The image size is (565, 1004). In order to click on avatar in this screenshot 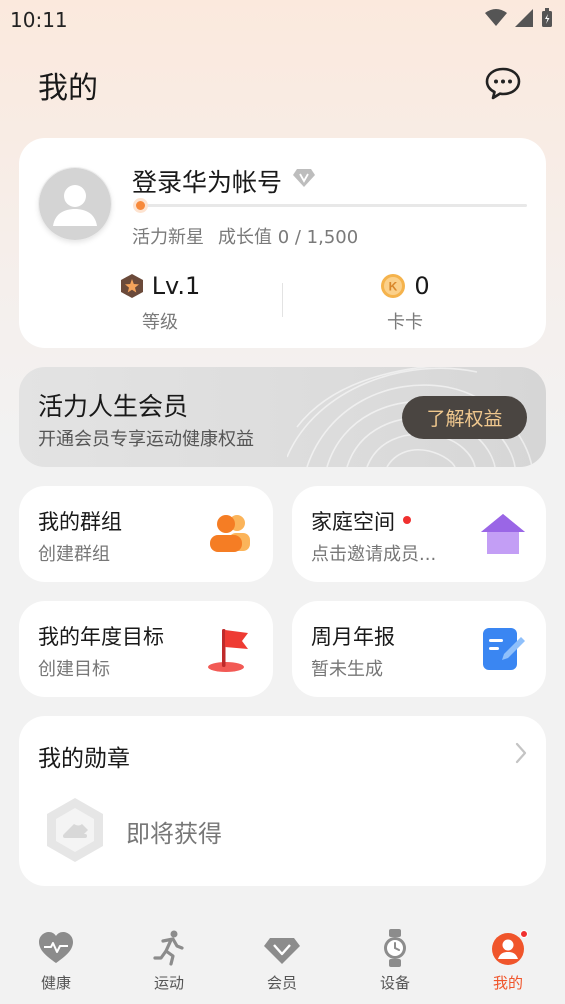, I will do `click(75, 204)`.